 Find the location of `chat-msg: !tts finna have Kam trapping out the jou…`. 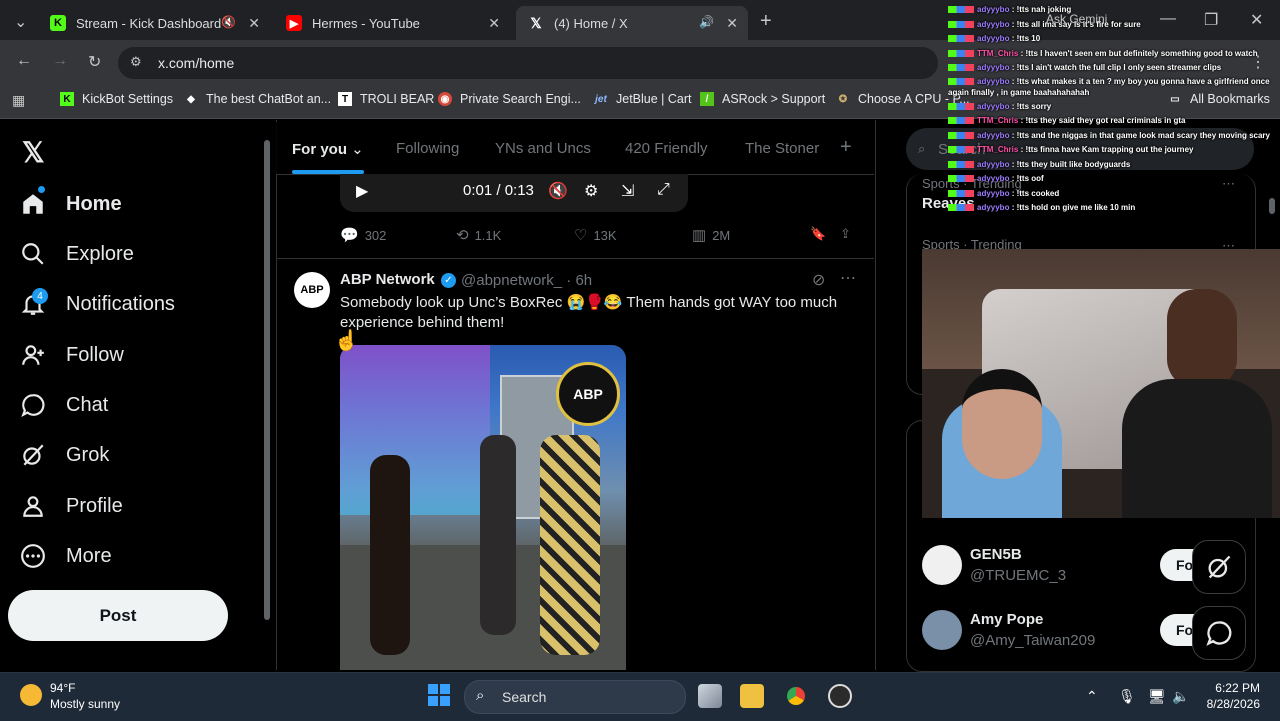

chat-msg: !tts finna have Kam trapping out the jou… is located at coordinates (1109, 149).